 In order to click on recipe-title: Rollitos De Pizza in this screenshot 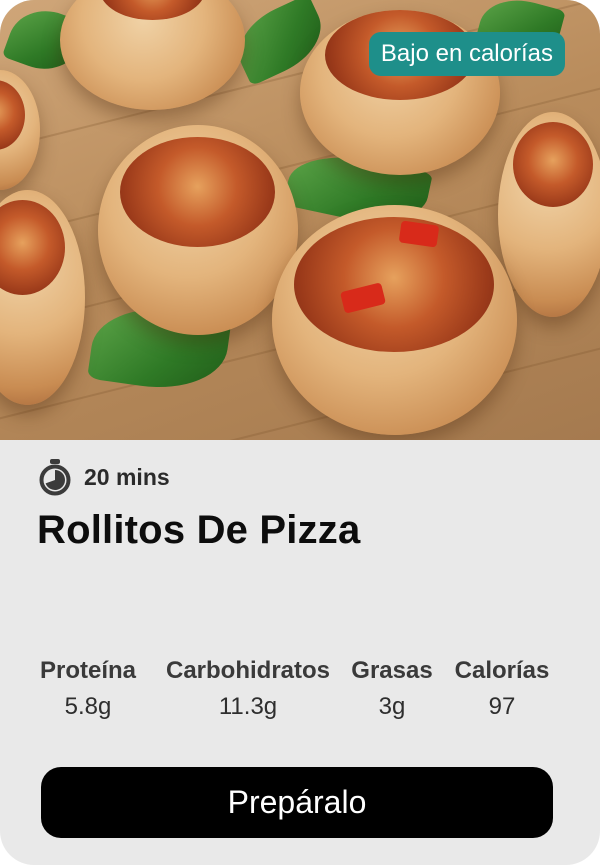, I will do `click(199, 530)`.